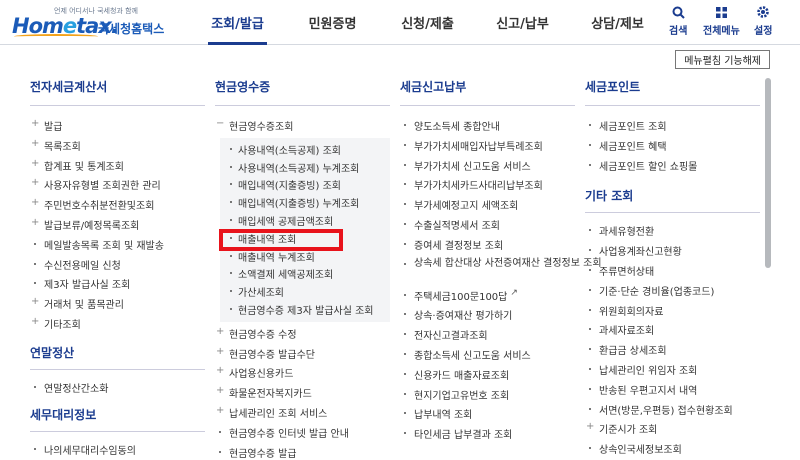 This screenshot has height=460, width=800. Describe the element at coordinates (501, 337) in the screenshot. I see `menu-item: 전자신고결과조회` at that location.